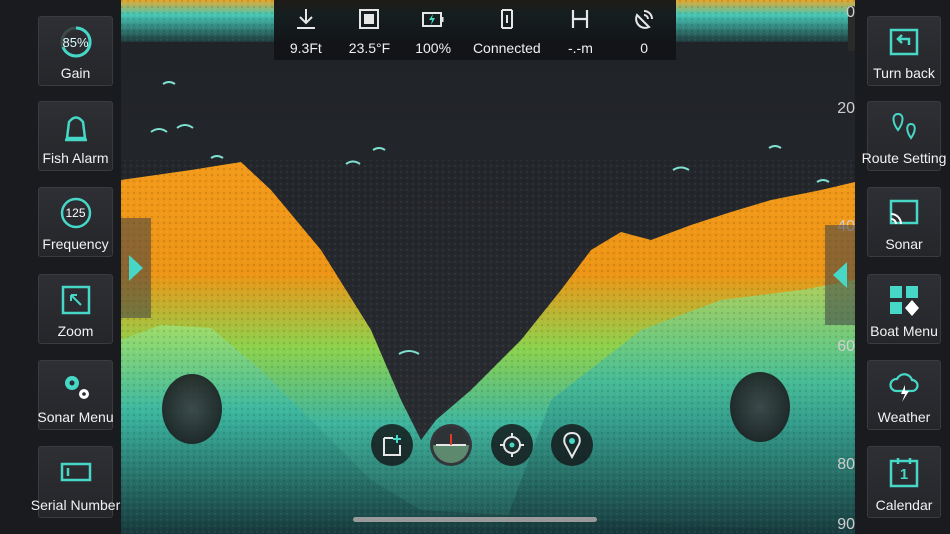 Image resolution: width=950 pixels, height=534 pixels. I want to click on route-setting-label: Route Setting, so click(904, 158).